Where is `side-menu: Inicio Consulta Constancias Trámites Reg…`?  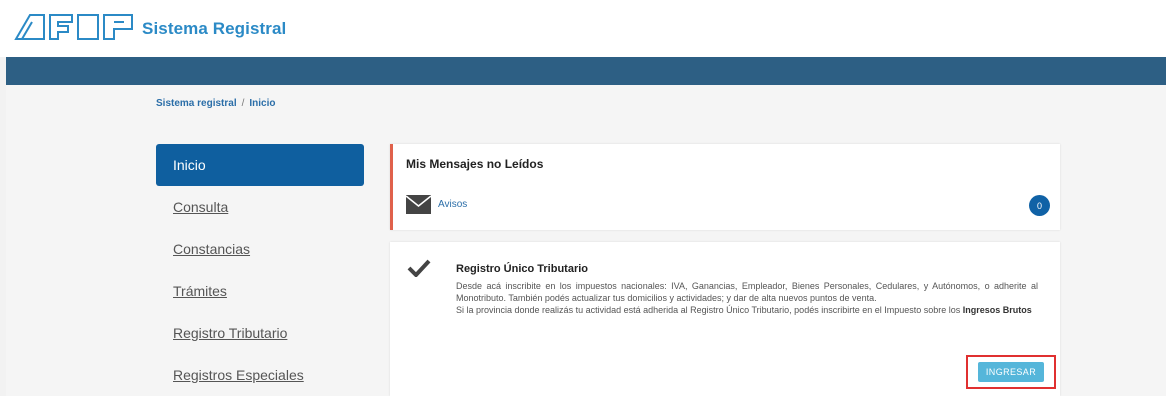 side-menu: Inicio Consulta Constancias Trámites Reg… is located at coordinates (260, 270).